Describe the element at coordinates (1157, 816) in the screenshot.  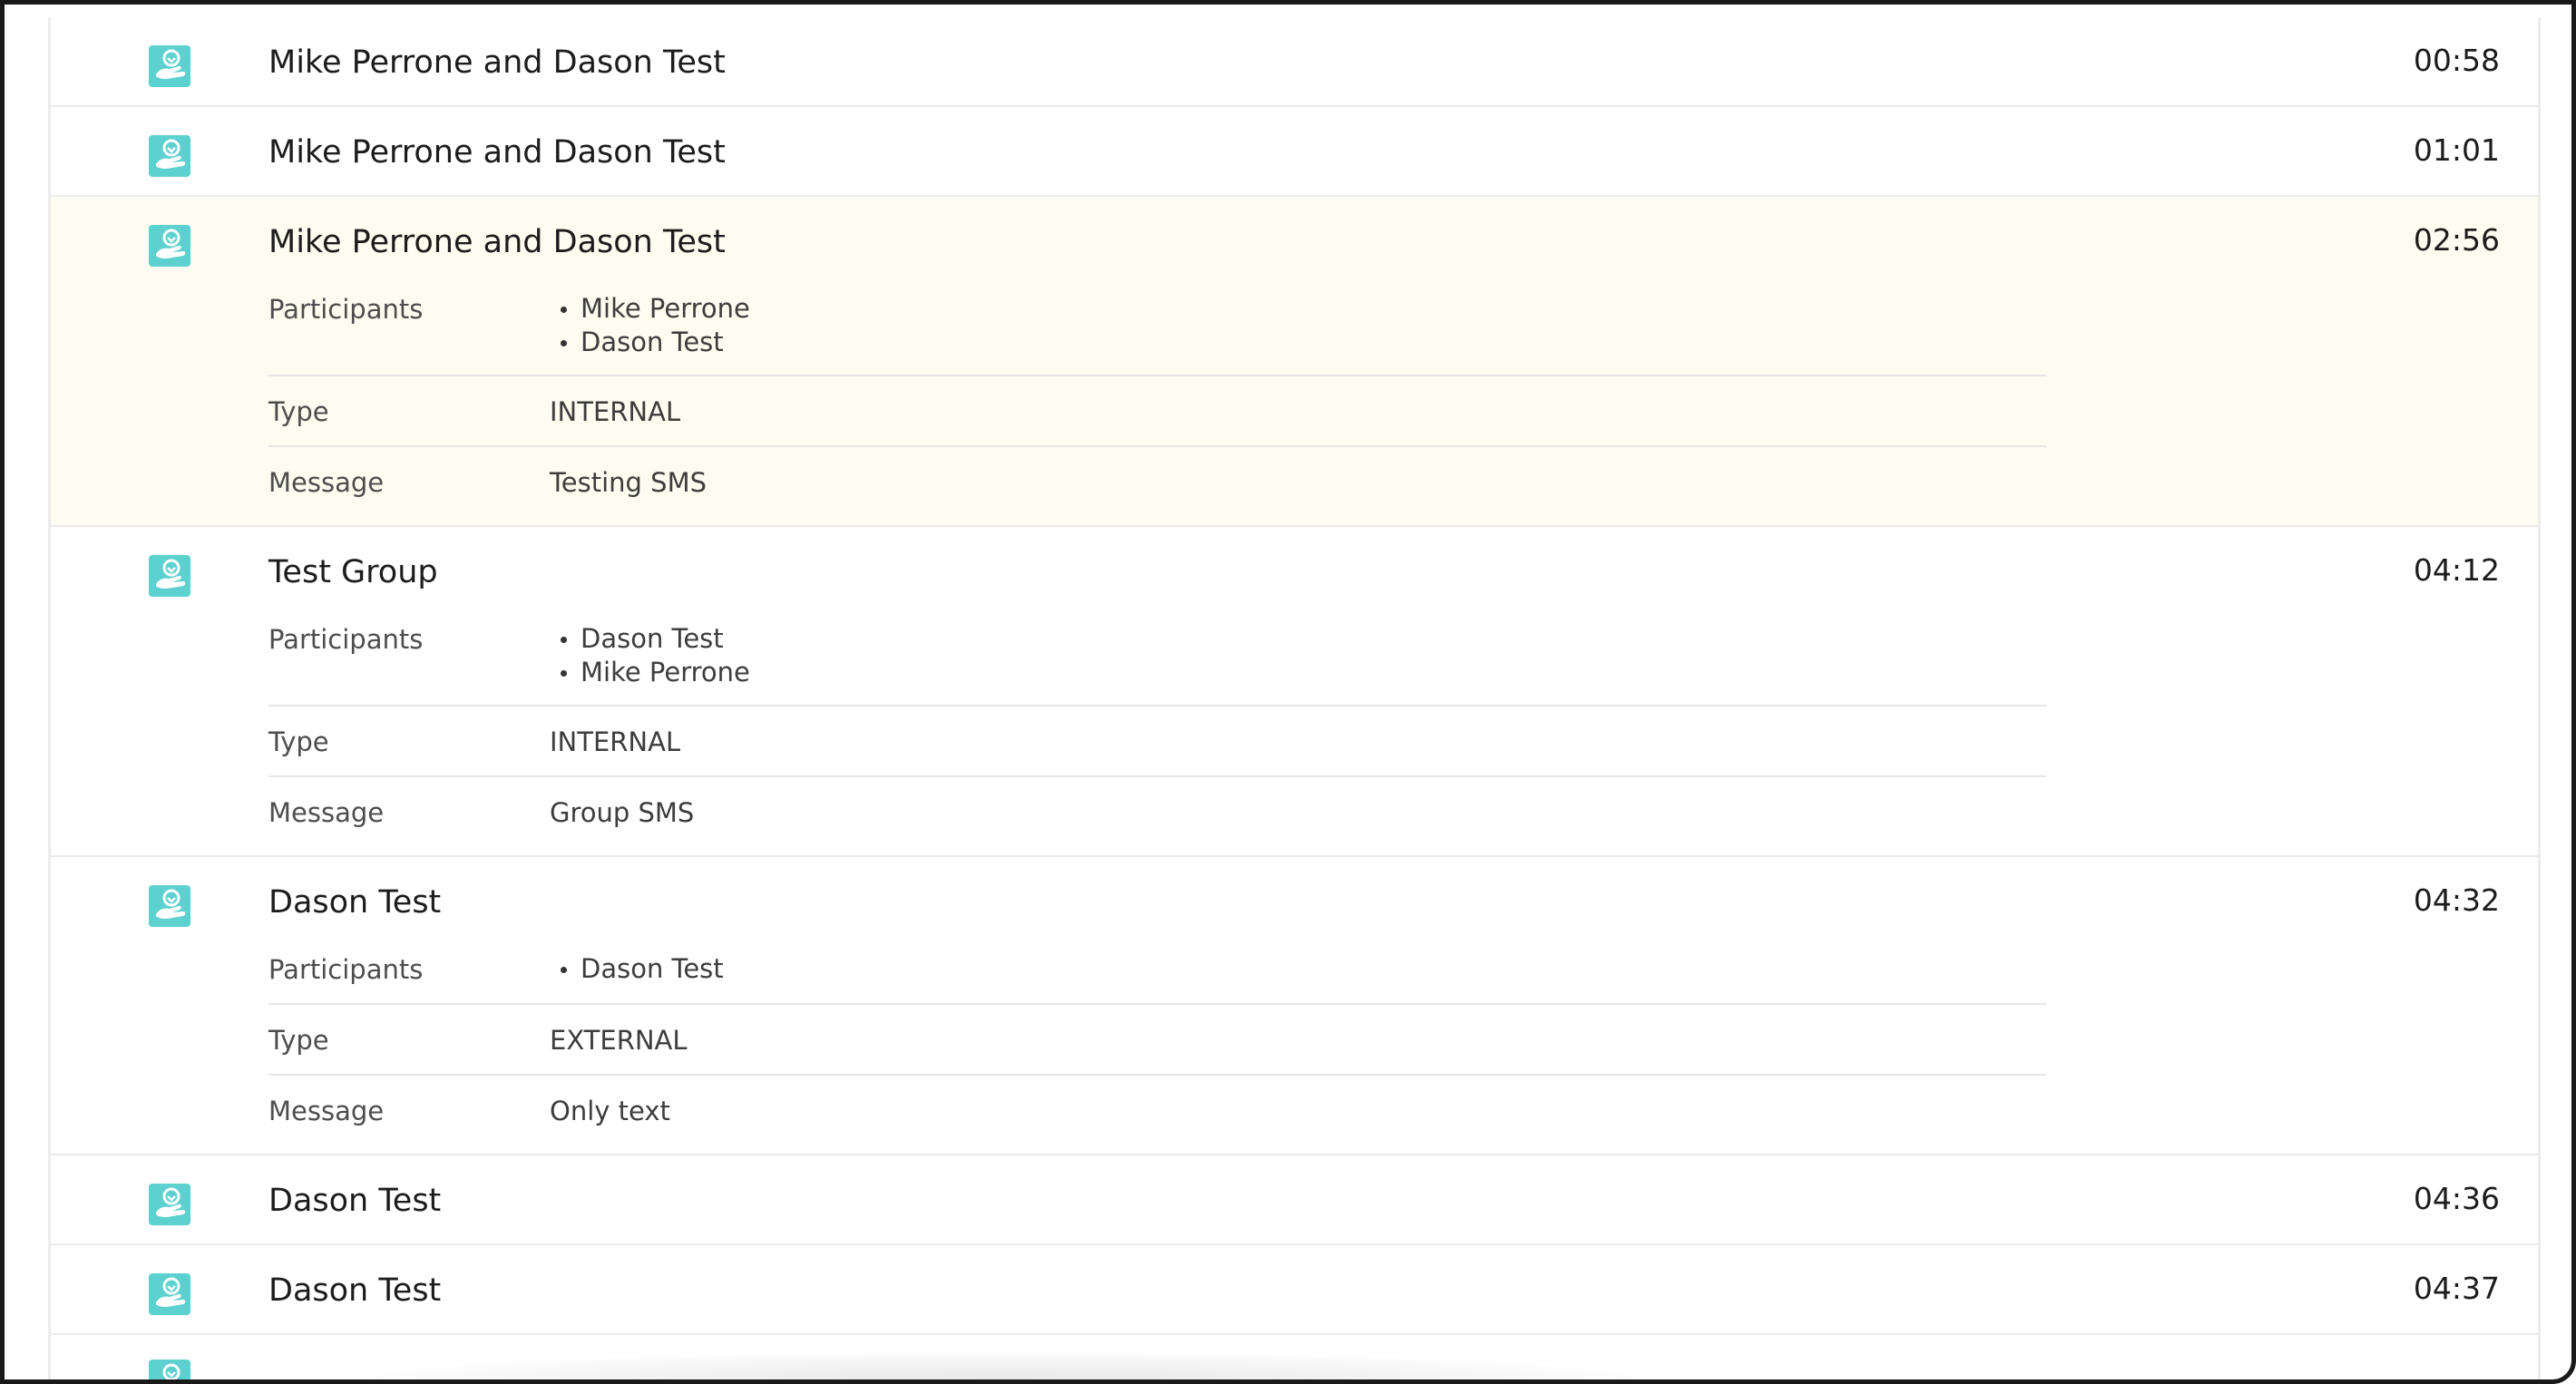
I see `detail-message: Message Group SMS` at that location.